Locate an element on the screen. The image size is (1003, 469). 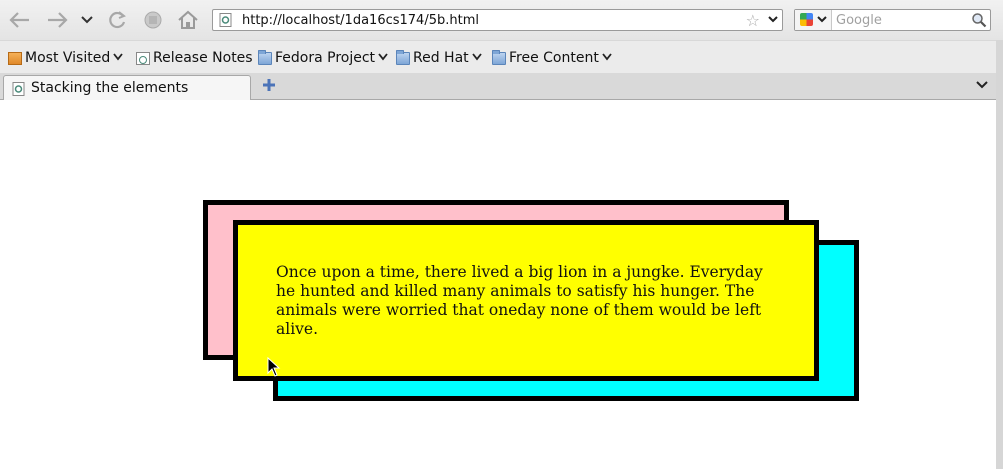
navigation-toolbar: http://localhost/1da16cs174/5b.html ☆ is located at coordinates (501, 20).